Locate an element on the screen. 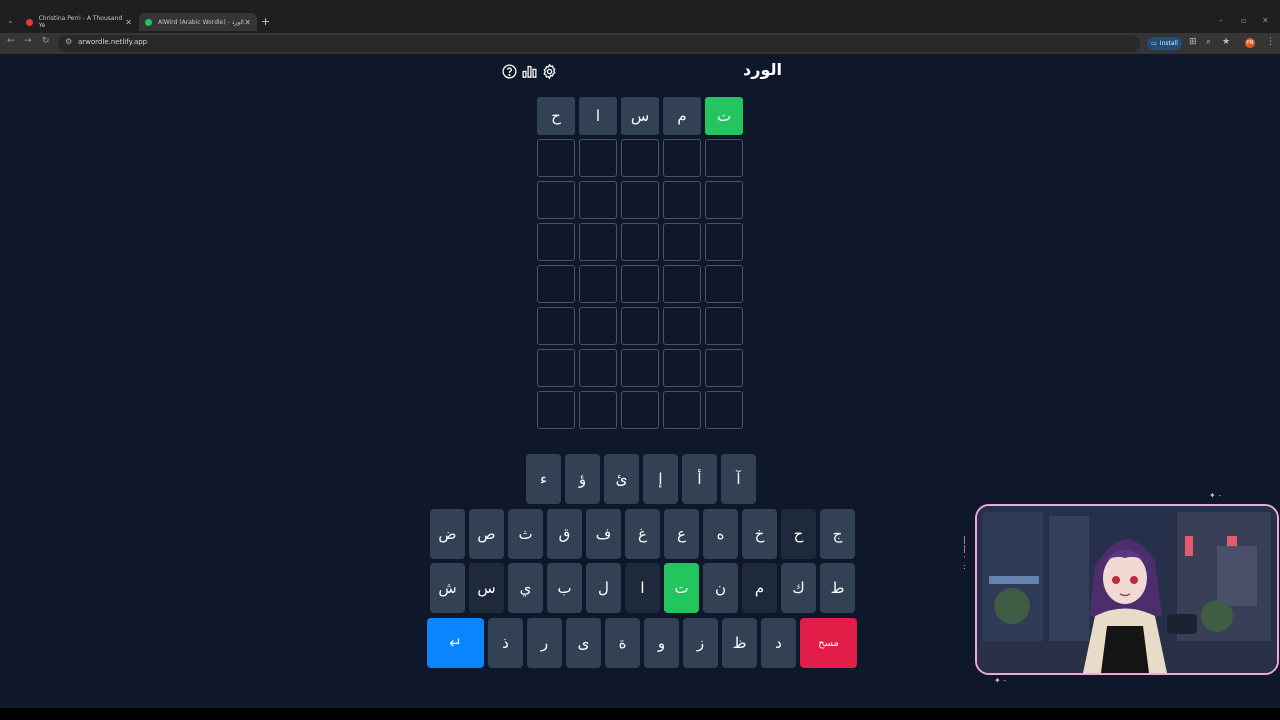 Image resolution: width=1280 pixels, height=720 pixels. letter-key-button: ك is located at coordinates (798, 588).